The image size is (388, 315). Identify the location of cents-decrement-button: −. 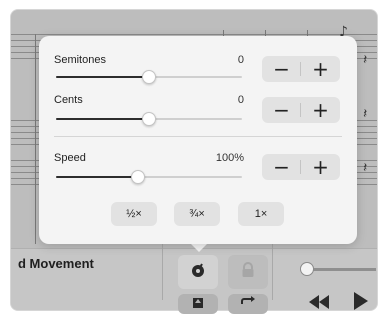
(281, 110).